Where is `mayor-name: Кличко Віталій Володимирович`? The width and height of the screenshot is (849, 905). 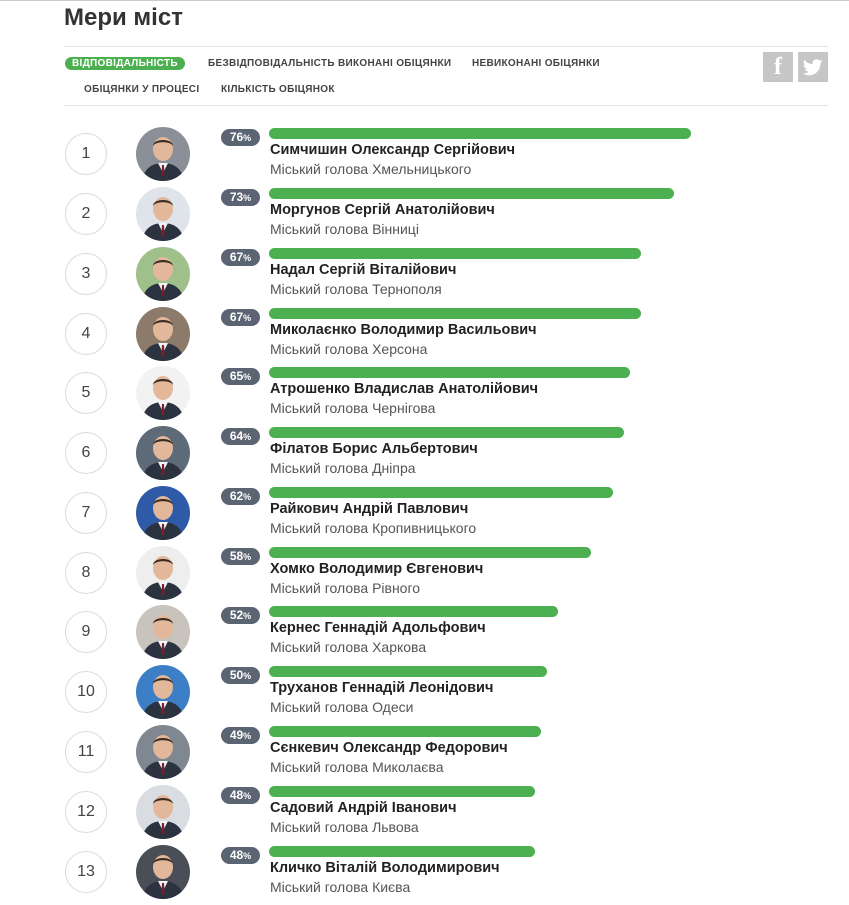
mayor-name: Кличко Віталій Володимирович is located at coordinates (385, 868).